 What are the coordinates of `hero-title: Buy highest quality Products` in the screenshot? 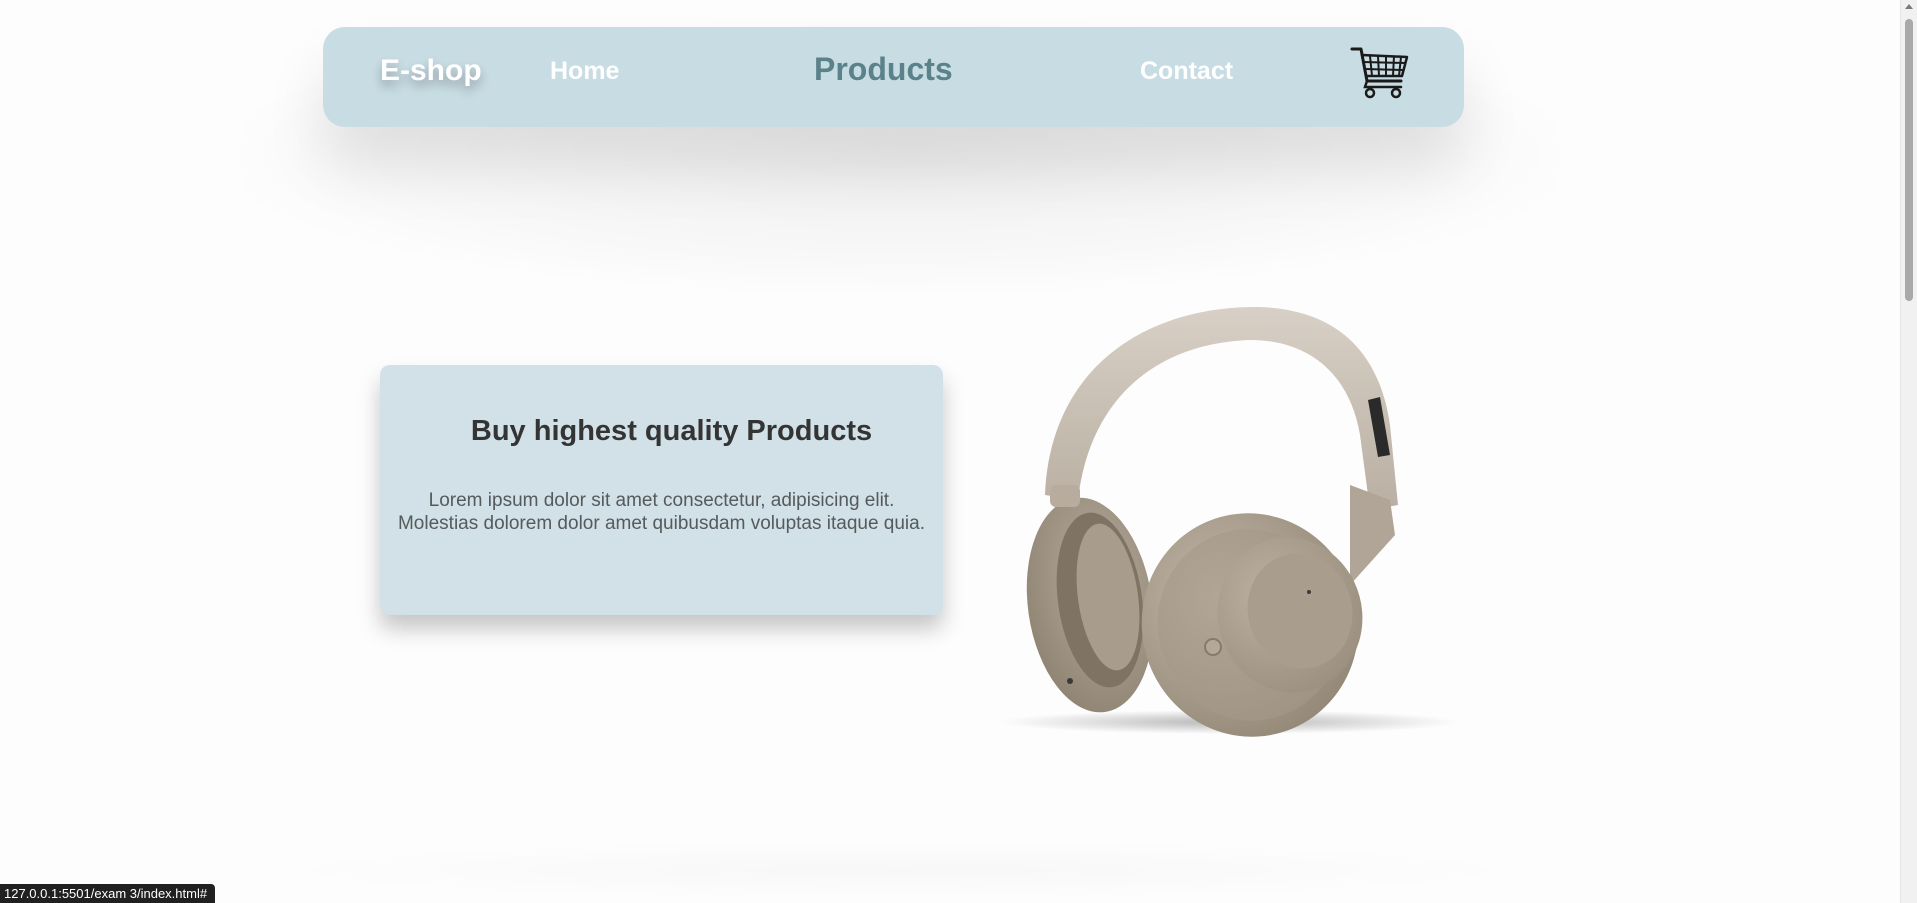 It's located at (671, 431).